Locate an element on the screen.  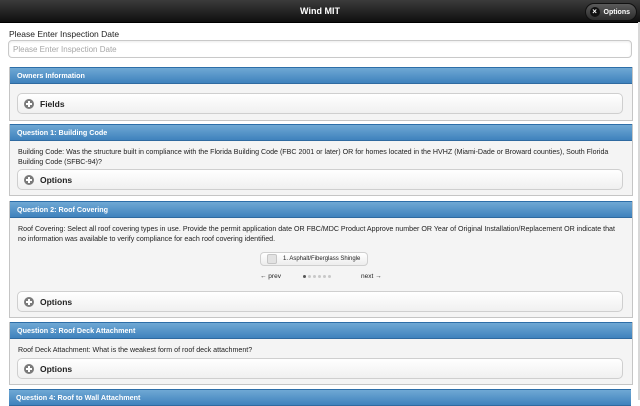
roof-covering-option-card: 1. Asphalt/Fiberglass Shingle is located at coordinates (314, 259).